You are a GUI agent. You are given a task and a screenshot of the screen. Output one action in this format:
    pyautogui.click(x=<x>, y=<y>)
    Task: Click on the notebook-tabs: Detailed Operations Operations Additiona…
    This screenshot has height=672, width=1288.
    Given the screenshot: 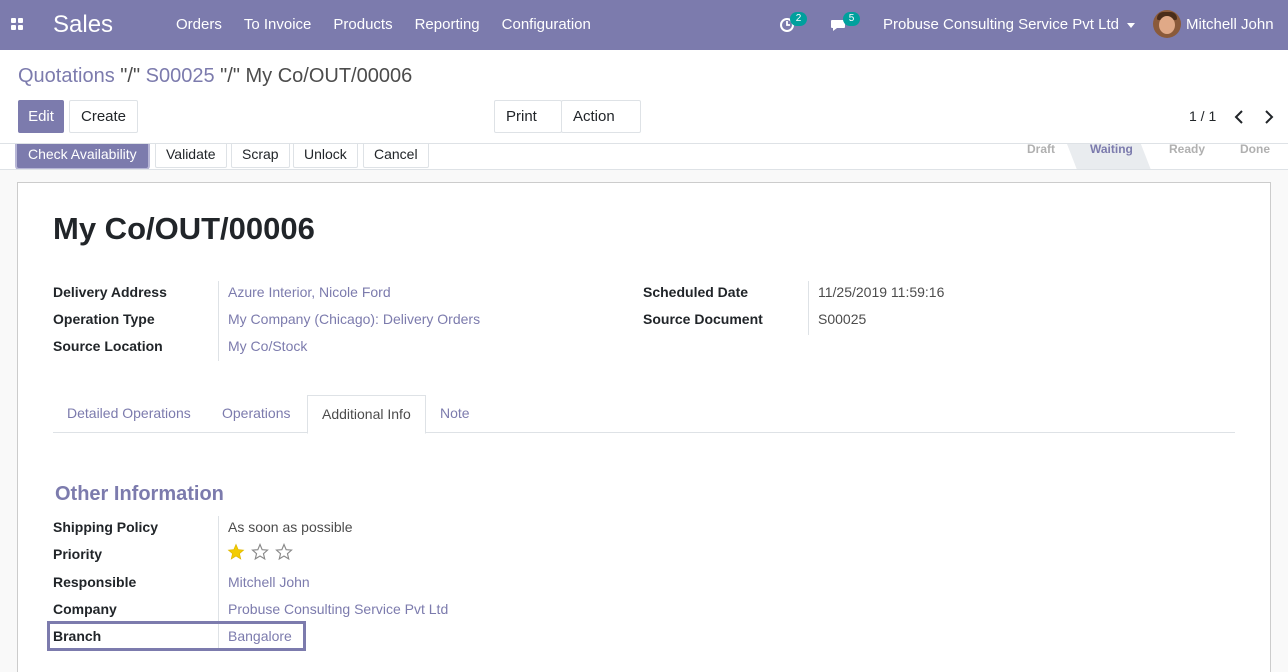 What is the action you would take?
    pyautogui.click(x=644, y=414)
    